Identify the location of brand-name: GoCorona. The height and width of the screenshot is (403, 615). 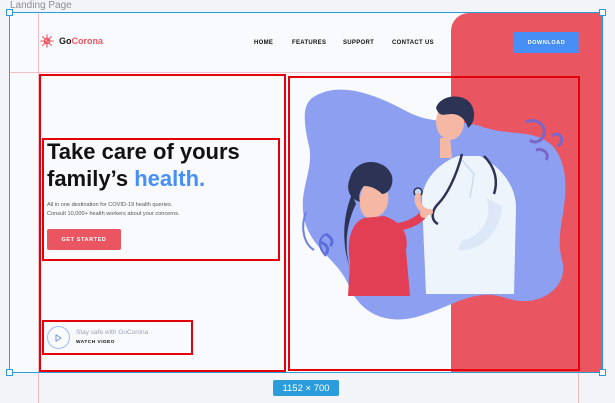
(81, 41).